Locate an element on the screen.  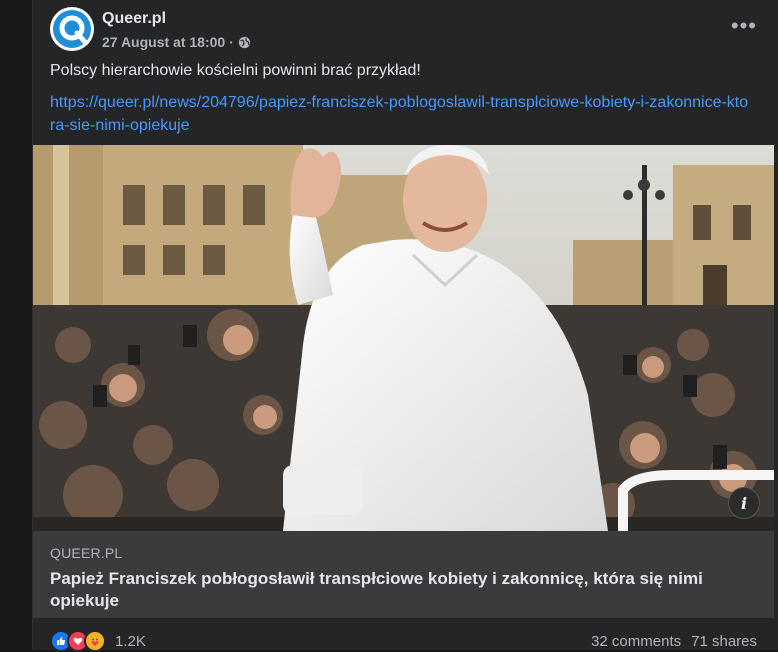
page-name: Queer.pl is located at coordinates (134, 19).